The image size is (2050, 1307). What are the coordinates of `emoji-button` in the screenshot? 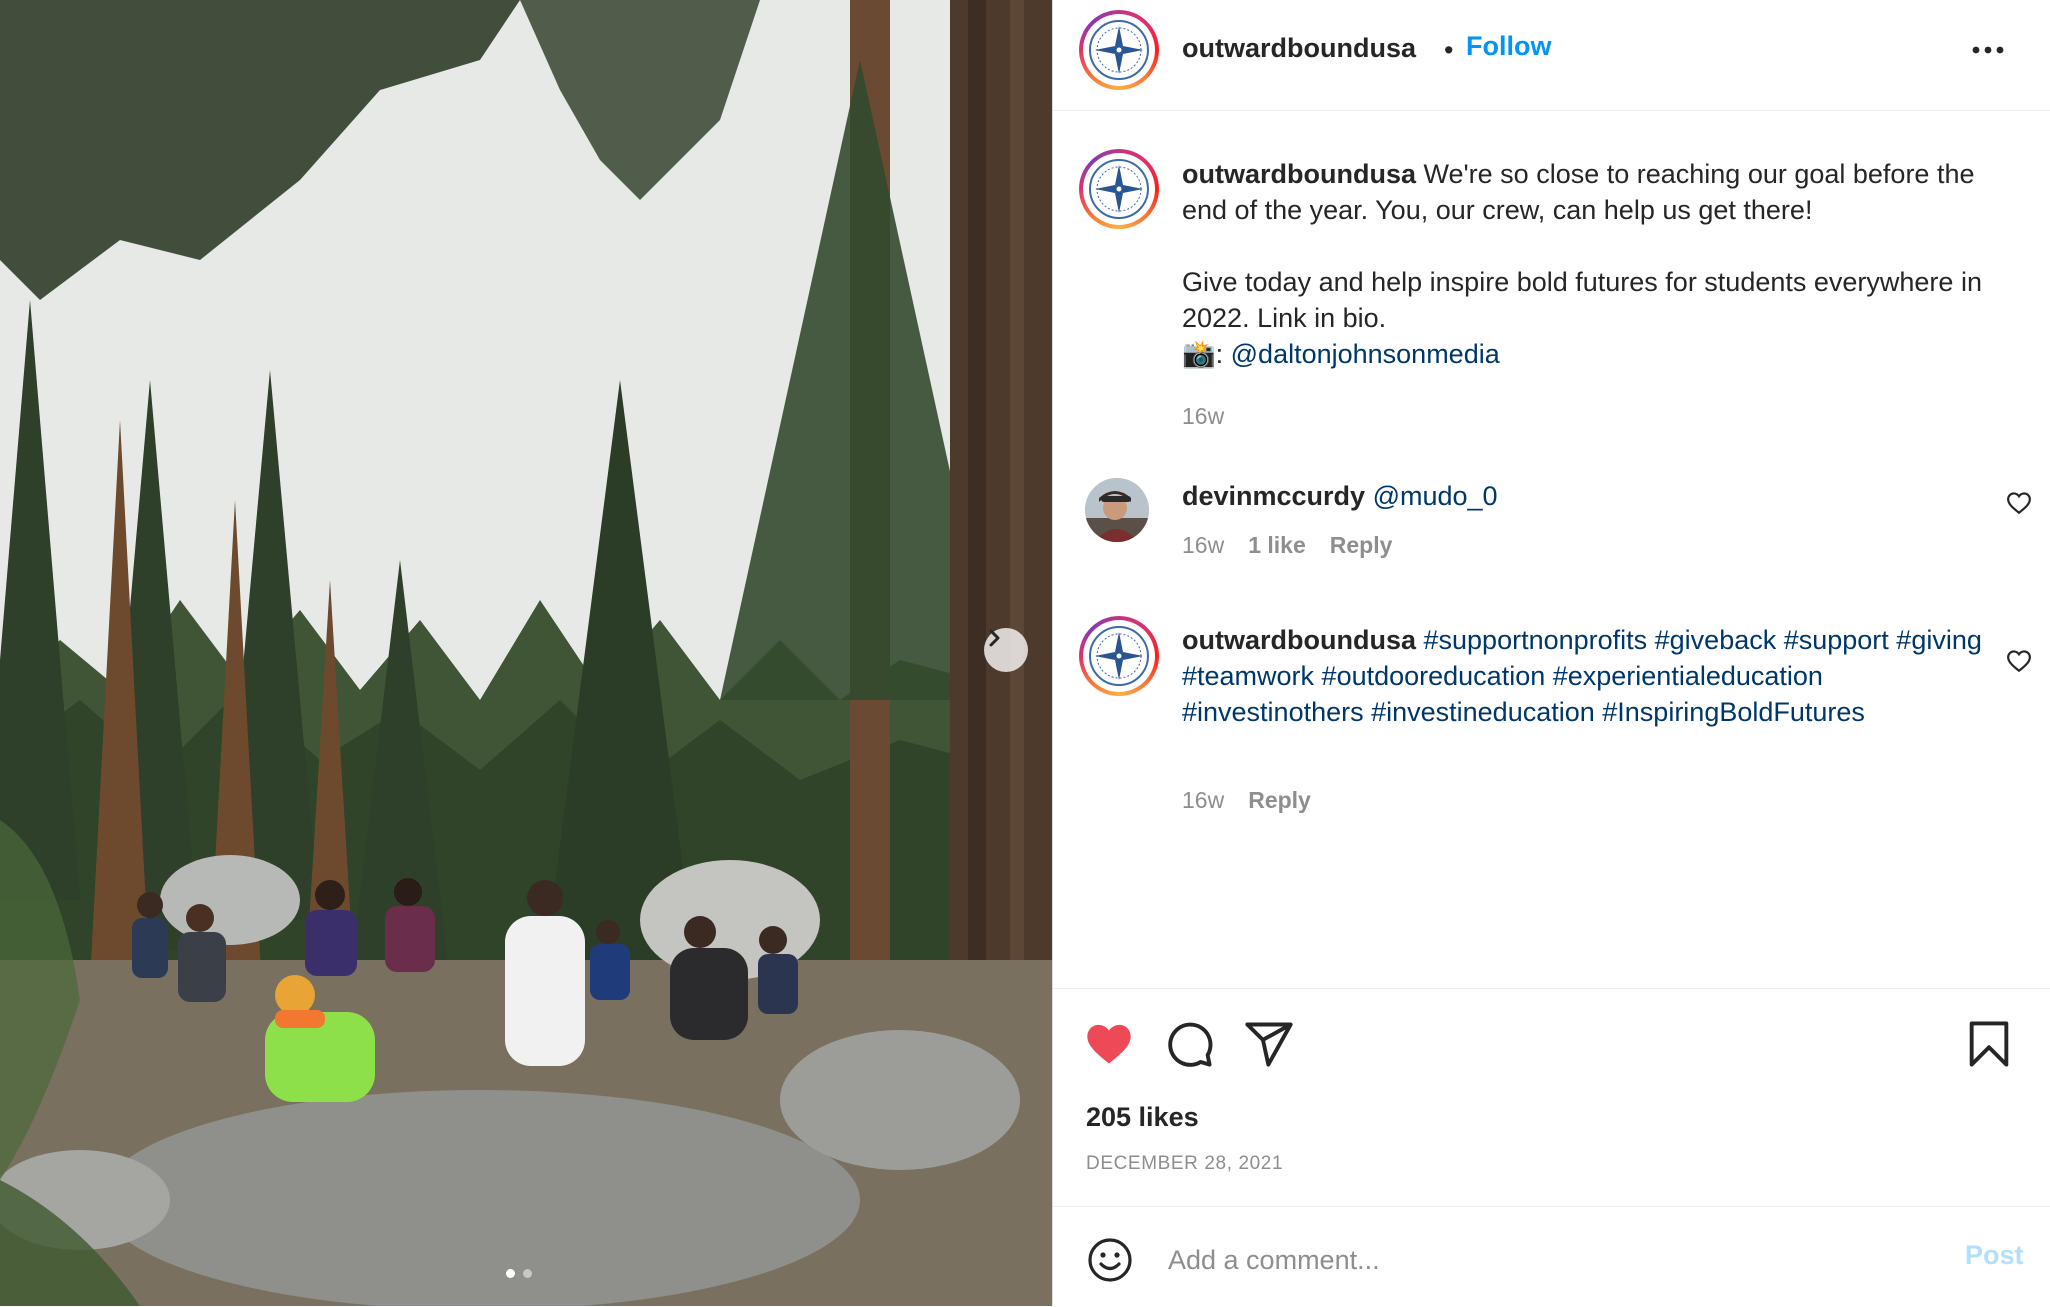 It's located at (1110, 1260).